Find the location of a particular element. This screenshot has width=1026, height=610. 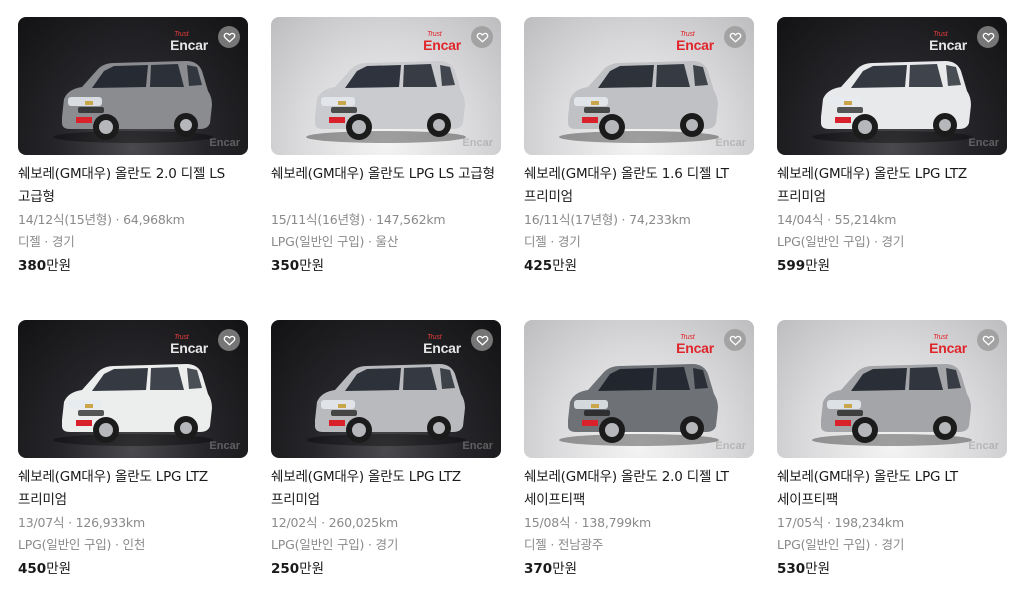

listing-price: 380만원 is located at coordinates (133, 266).